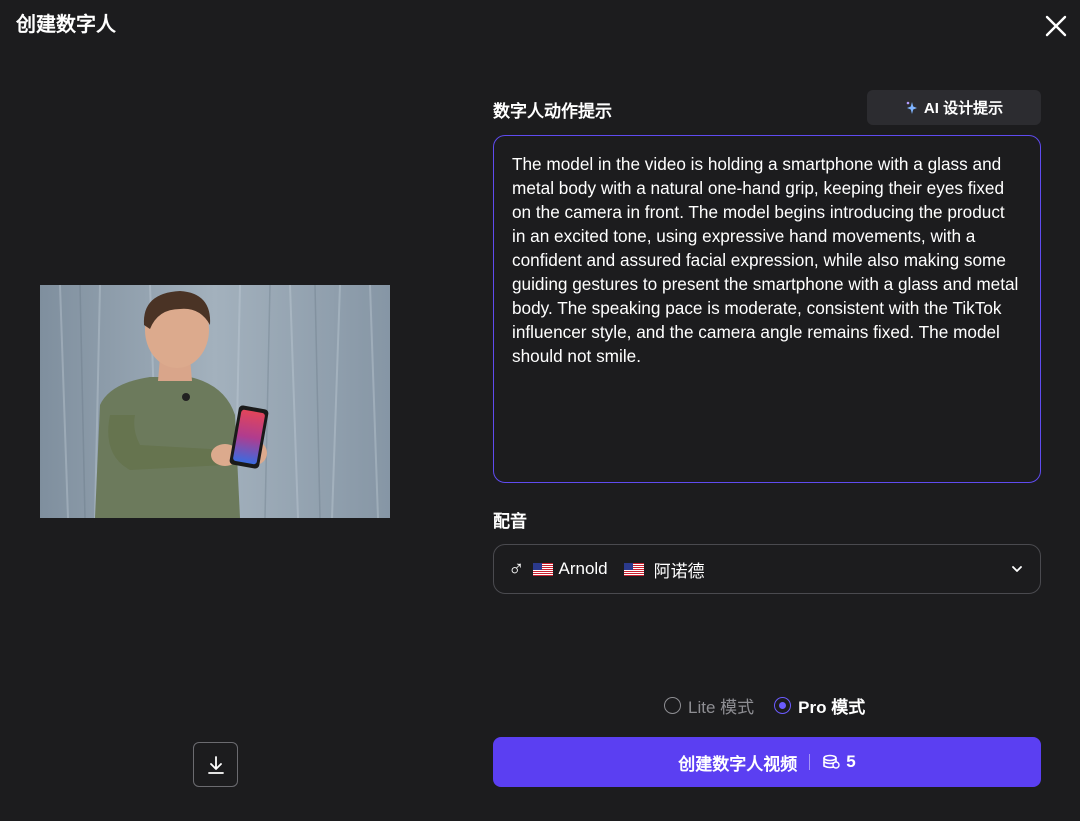  What do you see at coordinates (516, 568) in the screenshot?
I see `male-icon: ♂` at bounding box center [516, 568].